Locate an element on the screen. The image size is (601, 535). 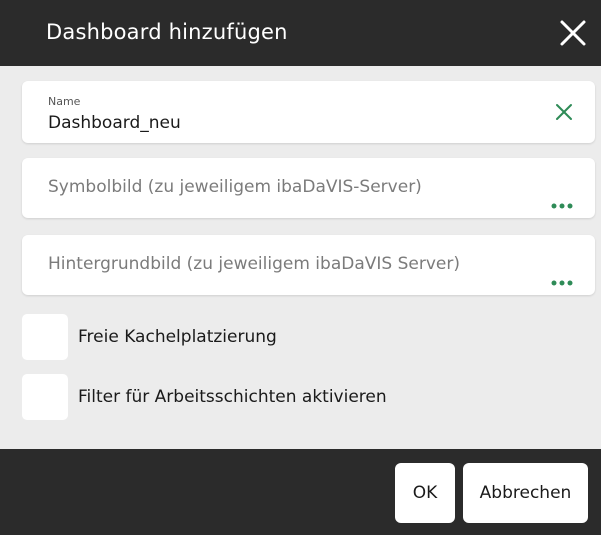
name-field-label: Name is located at coordinates (64, 101).